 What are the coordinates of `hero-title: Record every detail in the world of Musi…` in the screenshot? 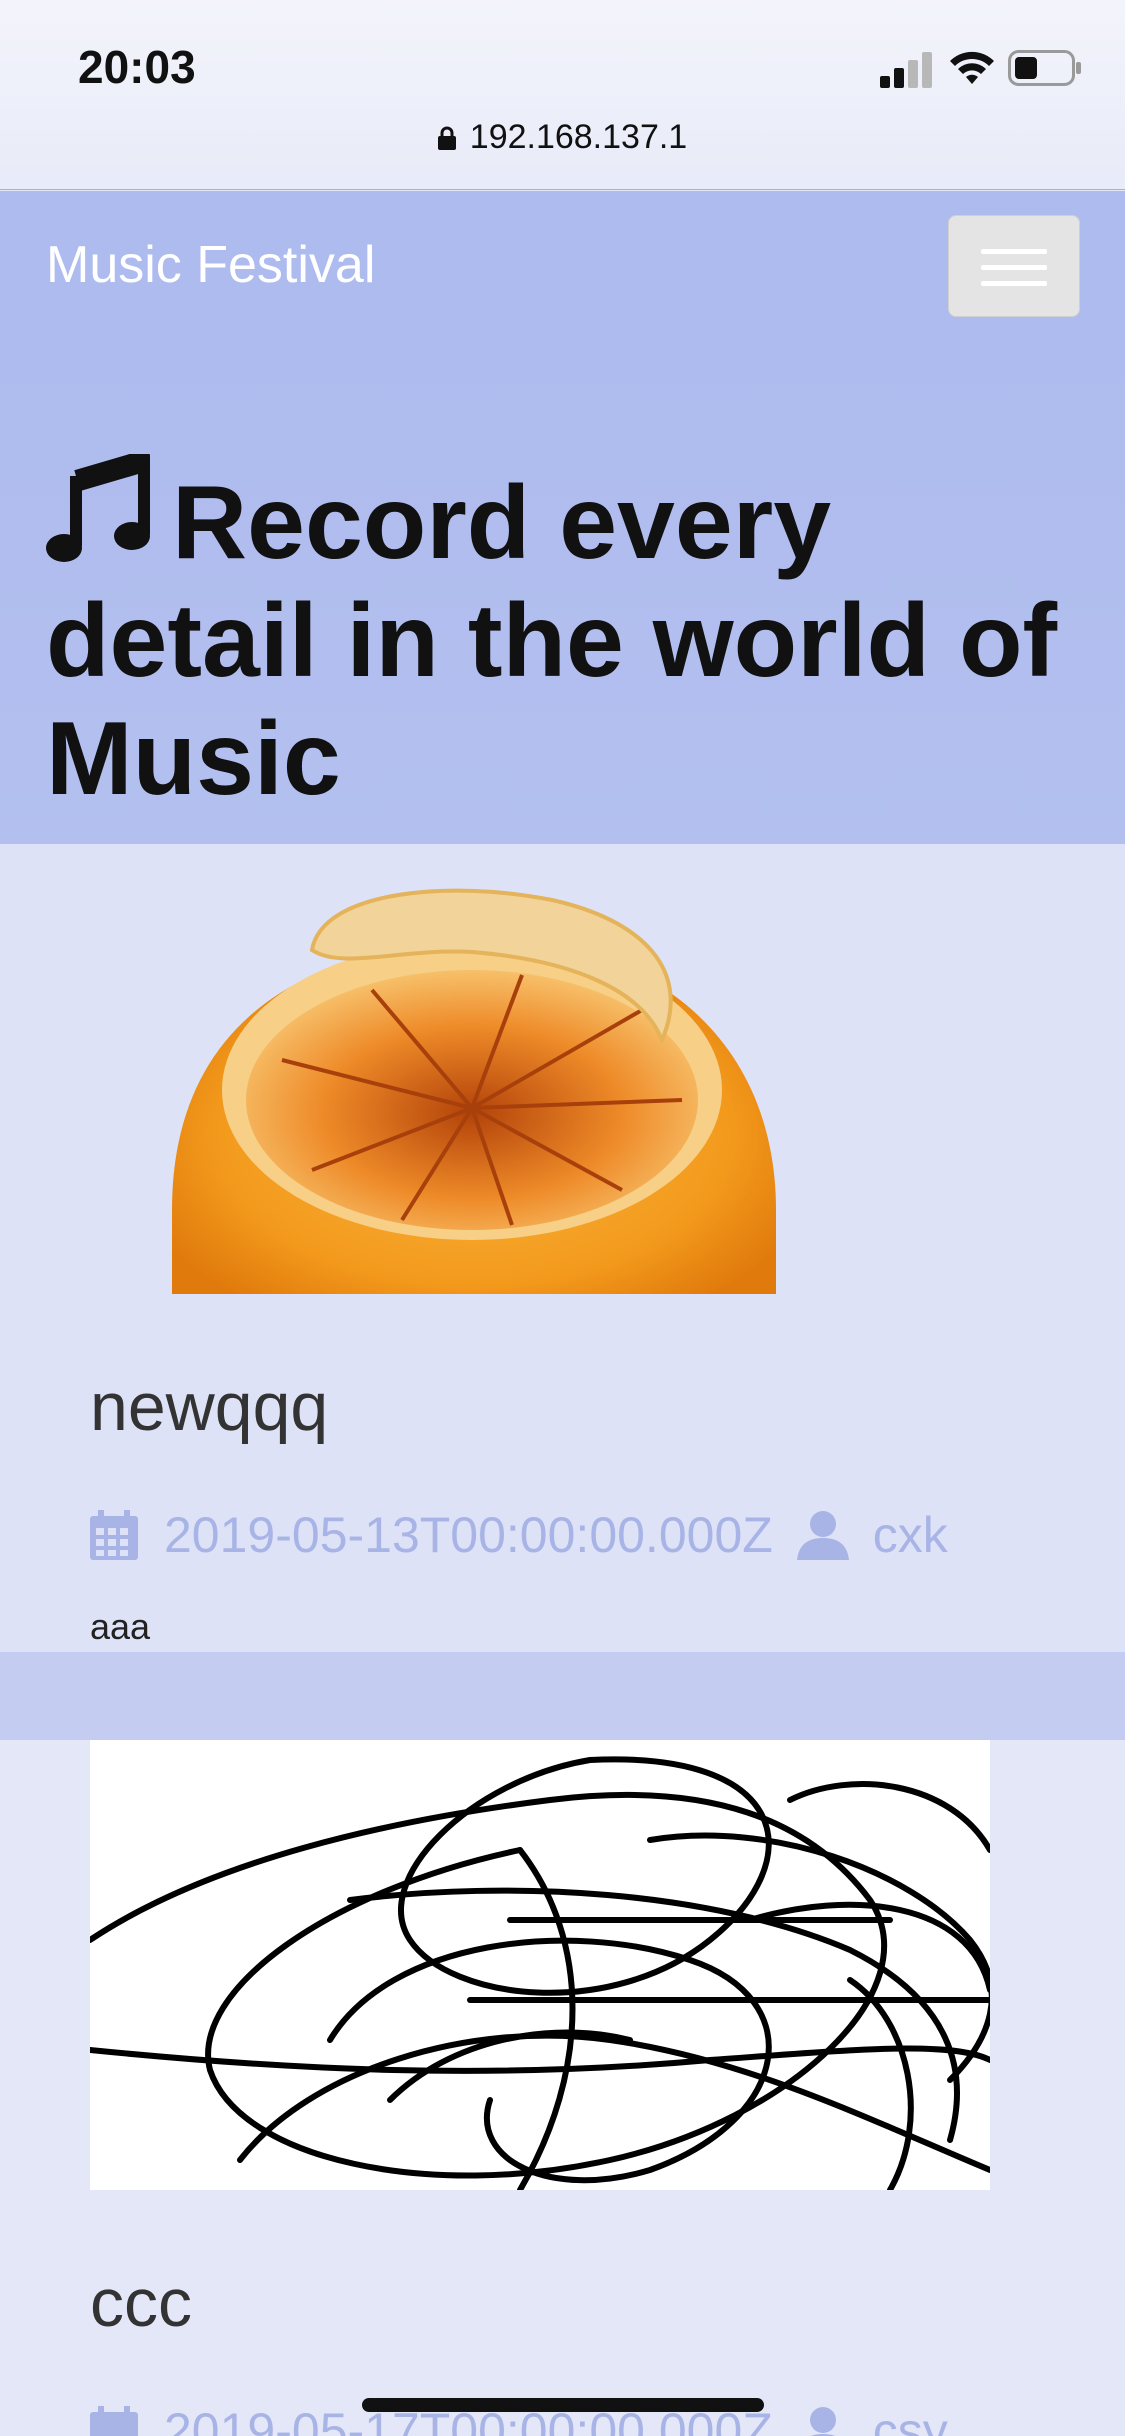 It's located at (566, 636).